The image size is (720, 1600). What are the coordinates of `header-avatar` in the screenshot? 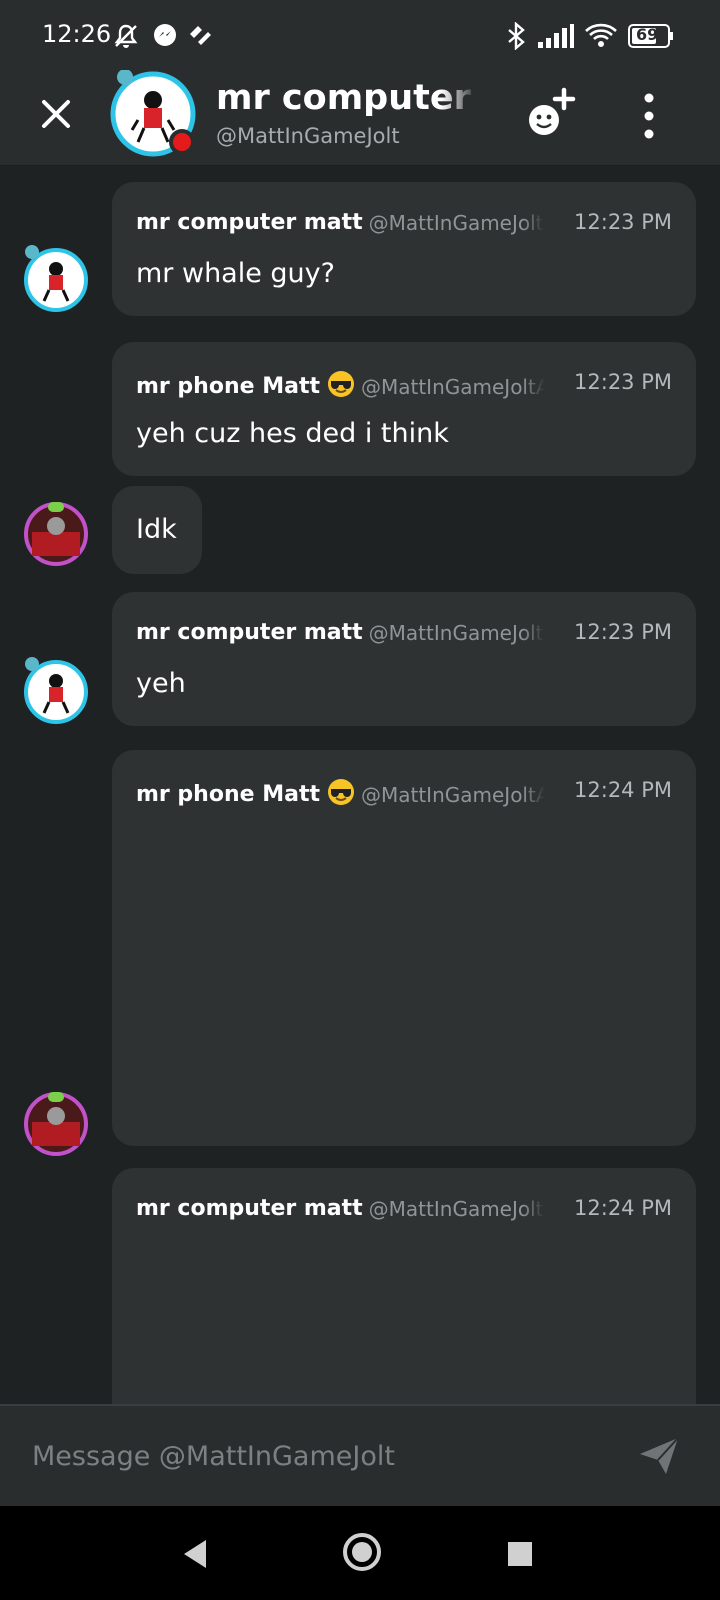 It's located at (153, 114).